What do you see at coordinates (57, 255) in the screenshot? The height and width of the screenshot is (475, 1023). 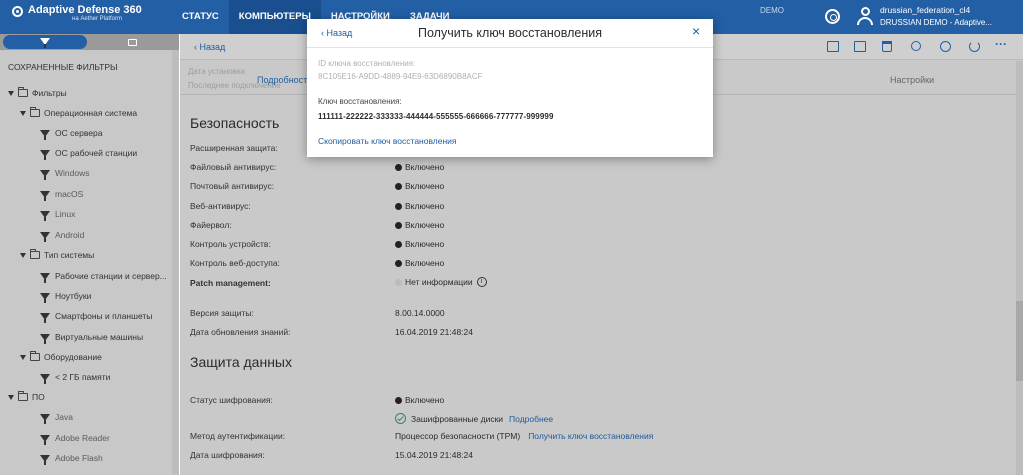 I see `tree-folder-system-type: Тип системы` at bounding box center [57, 255].